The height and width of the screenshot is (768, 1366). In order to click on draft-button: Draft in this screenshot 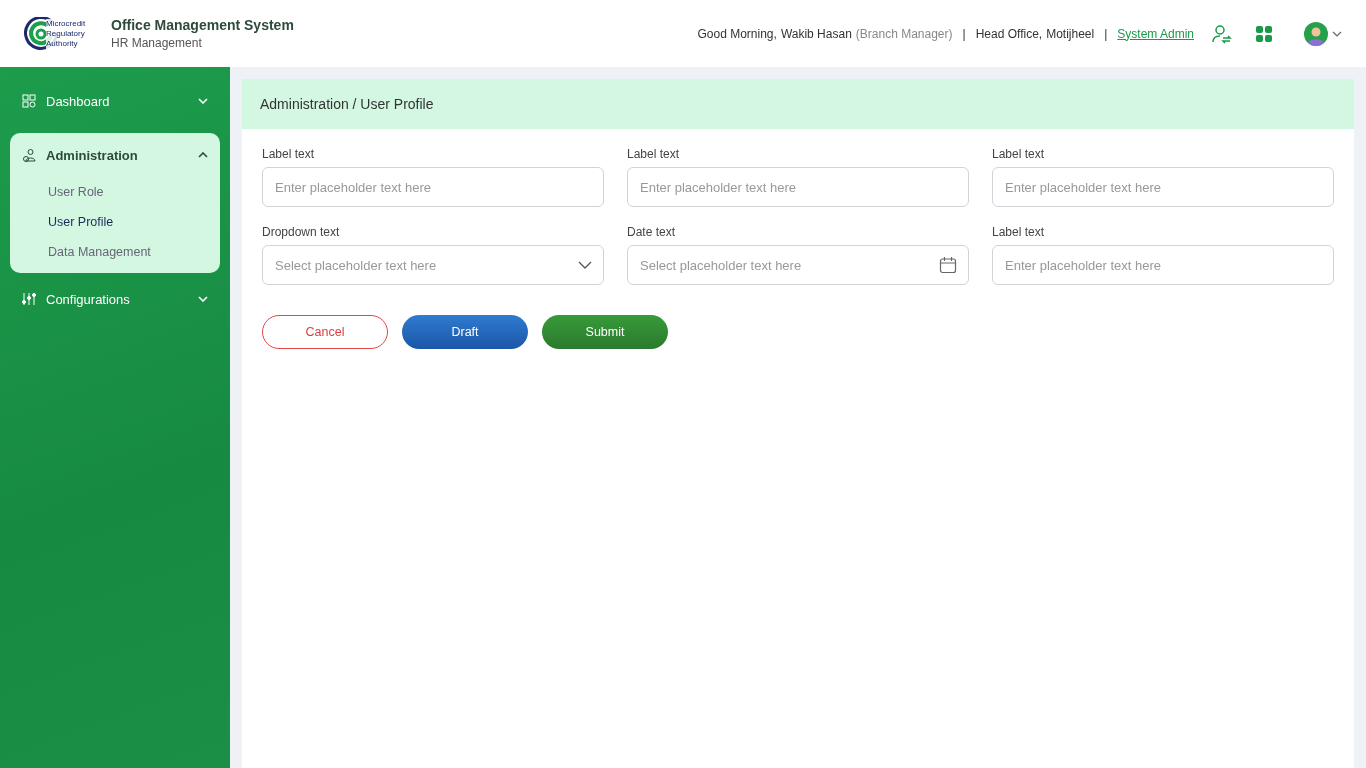, I will do `click(465, 332)`.